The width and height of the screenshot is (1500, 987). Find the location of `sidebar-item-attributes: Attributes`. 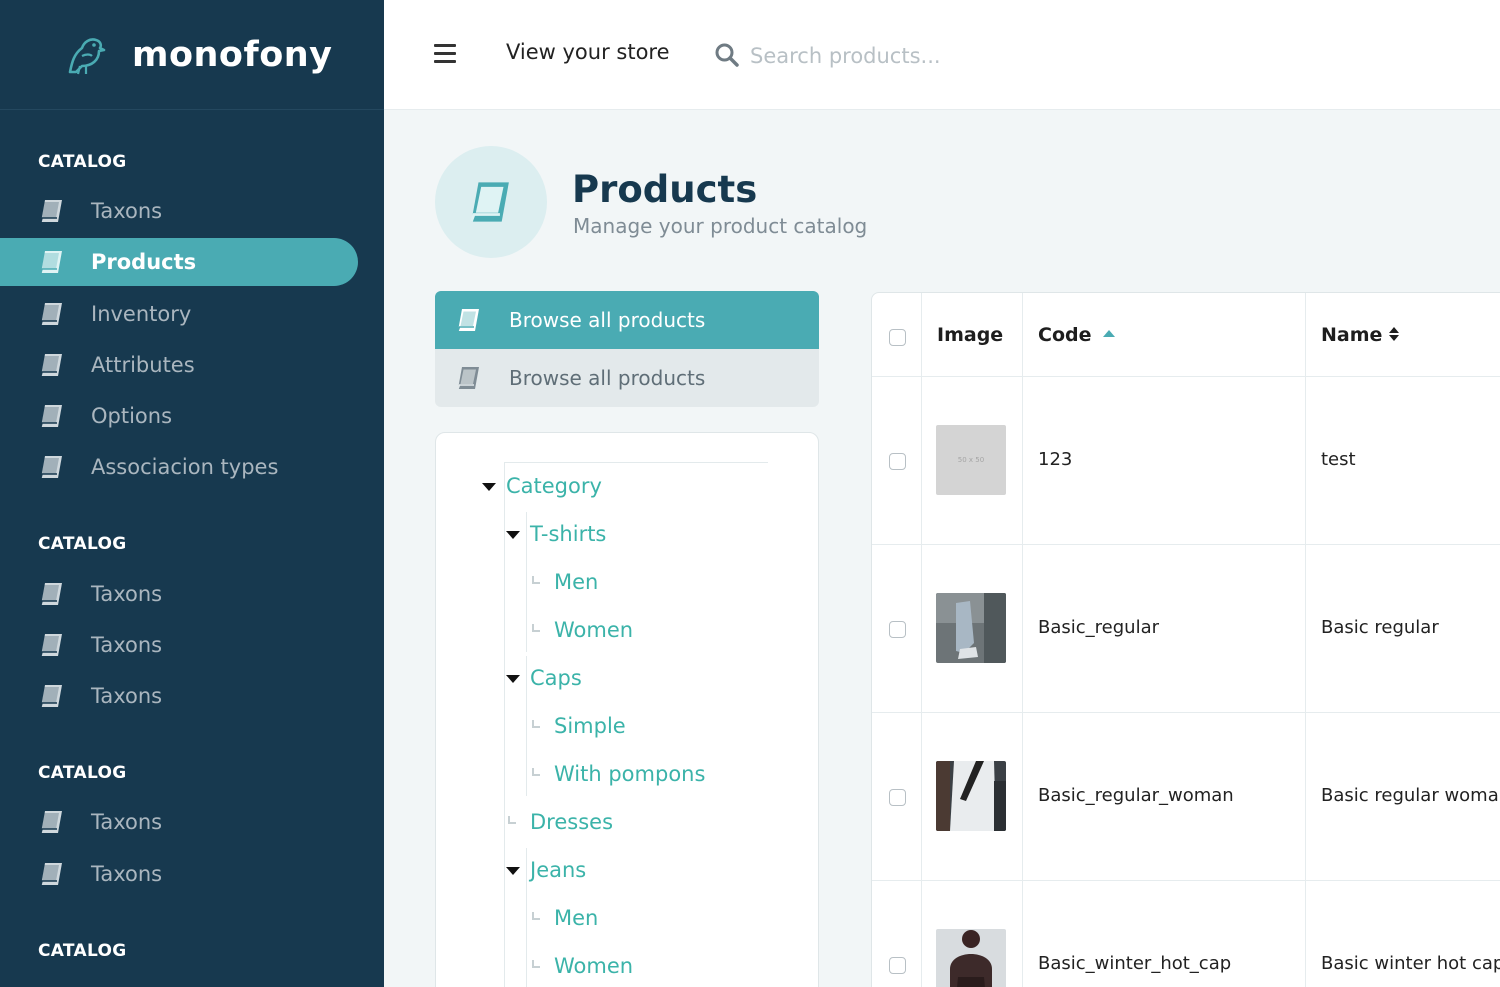

sidebar-item-attributes: Attributes is located at coordinates (179, 365).